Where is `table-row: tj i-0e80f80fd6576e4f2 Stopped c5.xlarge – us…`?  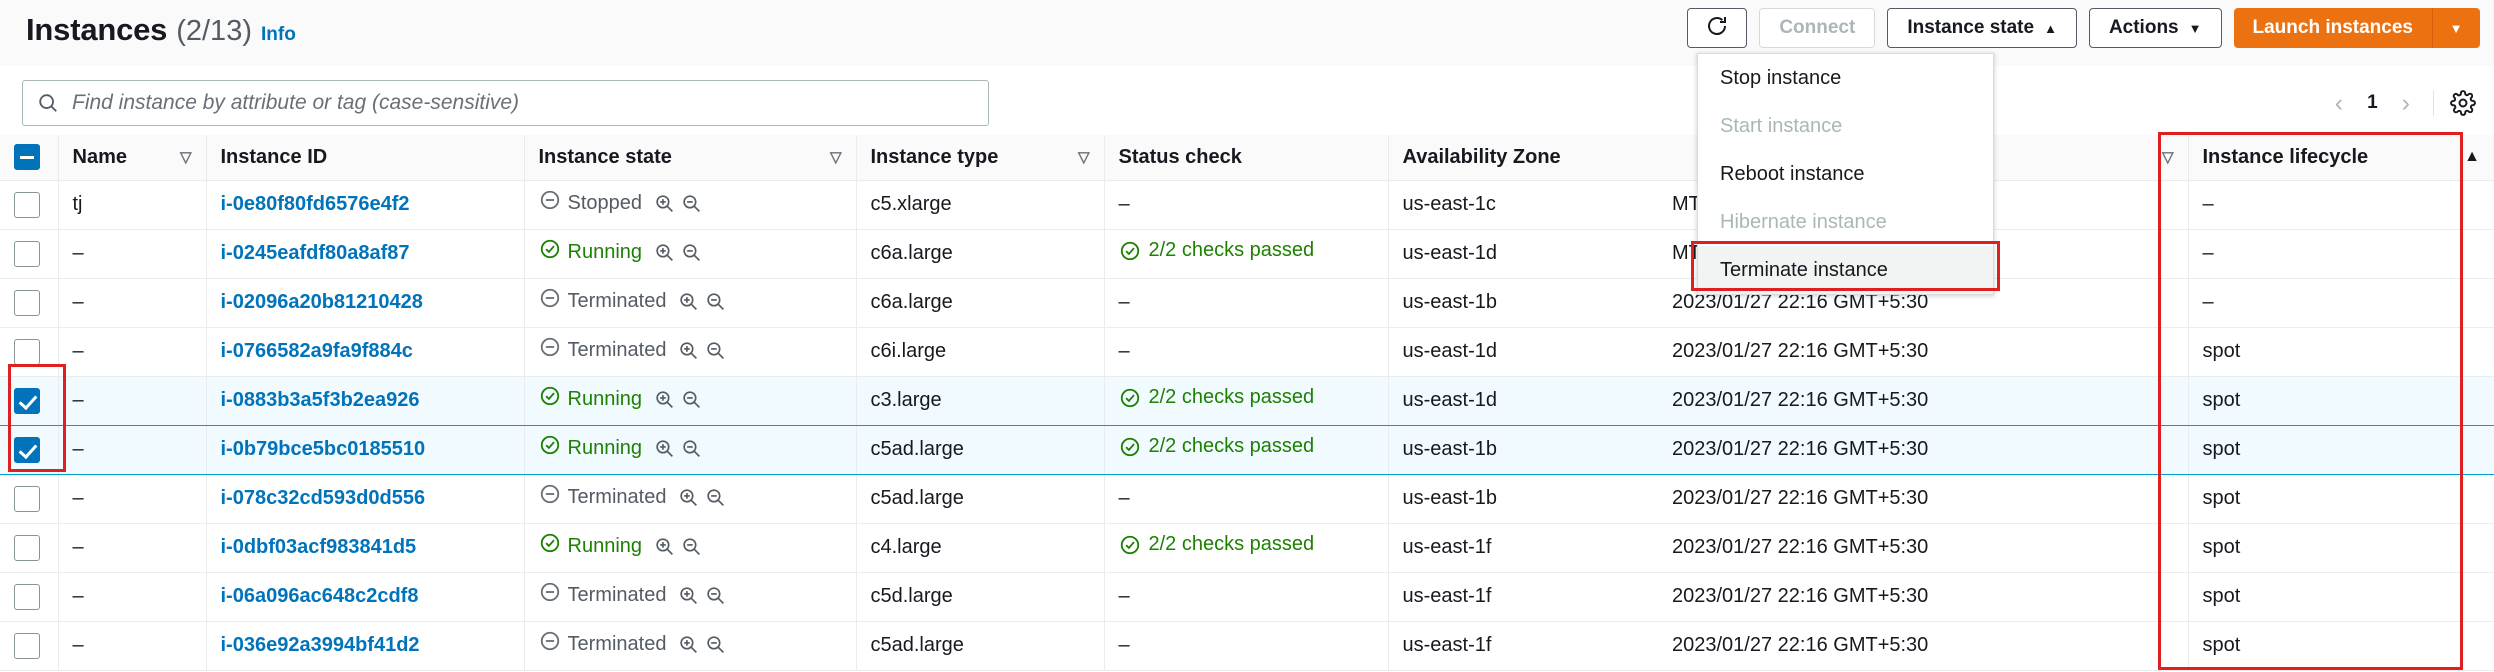 table-row: tj i-0e80f80fd6576e4f2 Stopped c5.xlarge – us… is located at coordinates (1247, 205).